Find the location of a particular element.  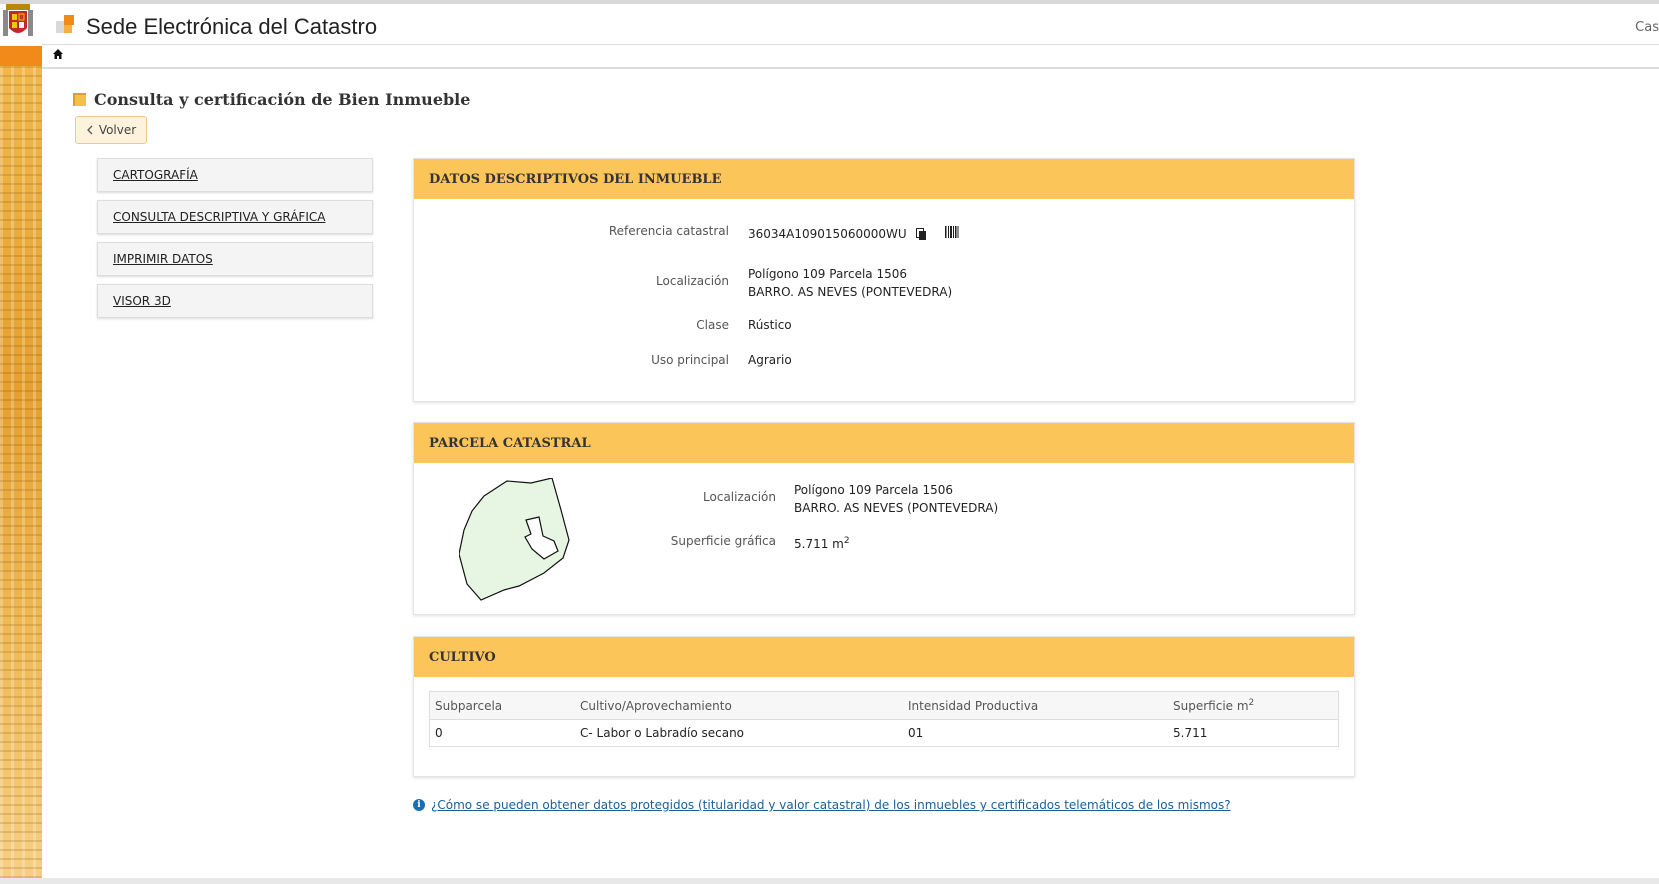

ref-catastral-label: Referencia catastral is located at coordinates (668, 231).